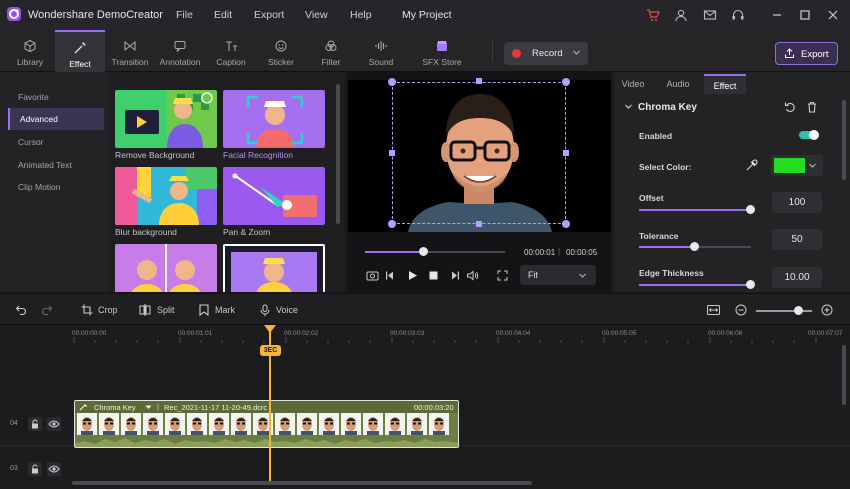 This screenshot has height=489, width=850. I want to click on delete-icon, so click(812, 107).